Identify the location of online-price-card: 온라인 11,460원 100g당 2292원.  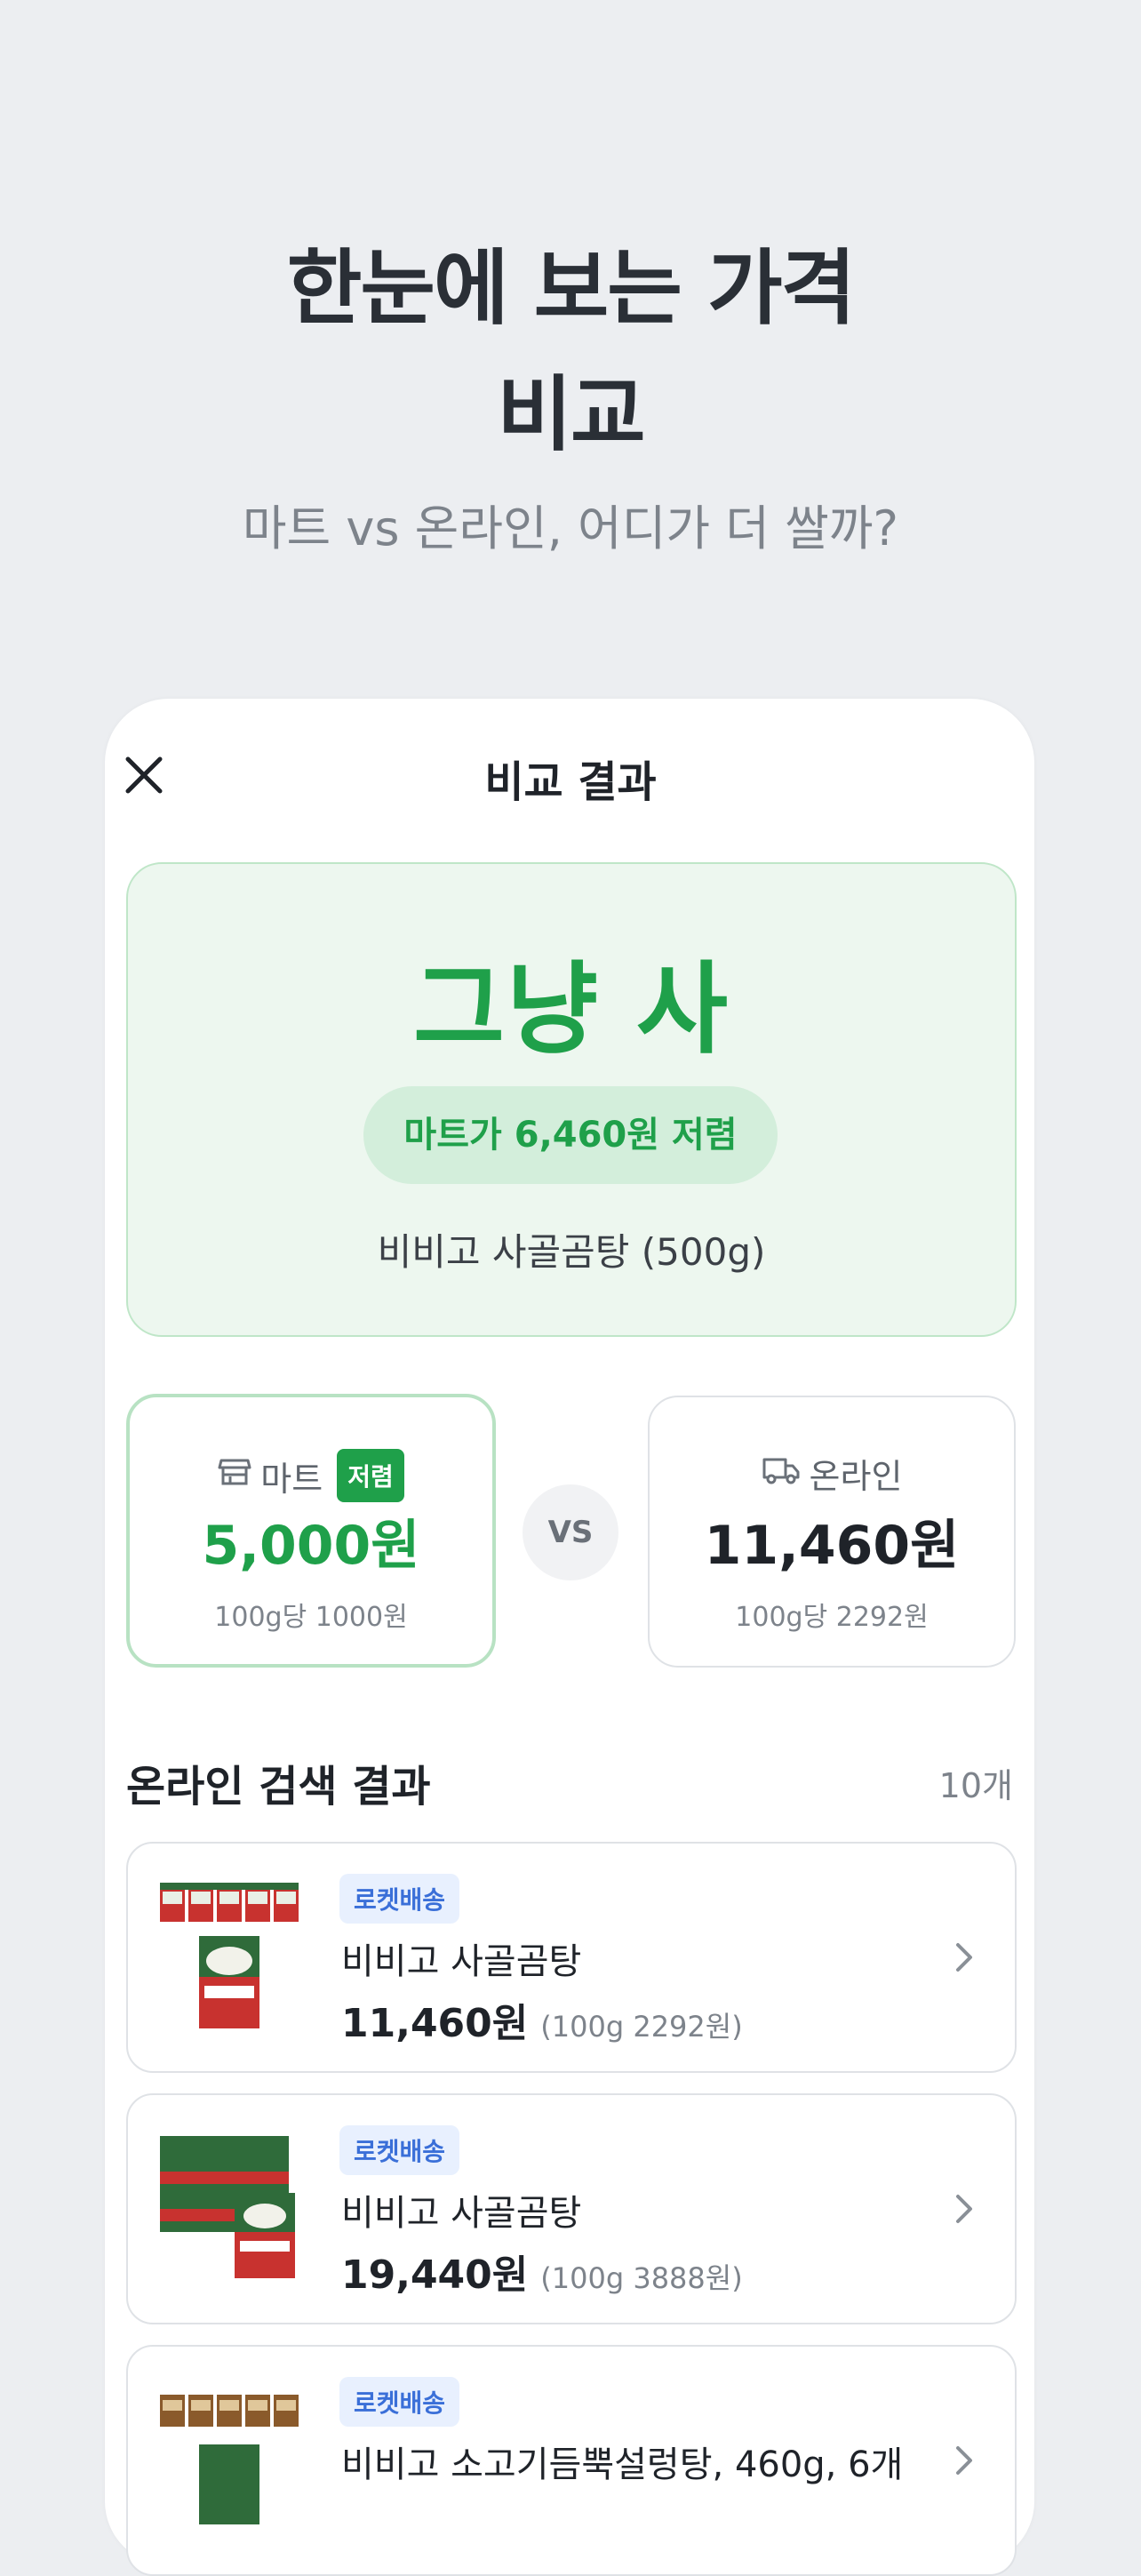
(832, 1532).